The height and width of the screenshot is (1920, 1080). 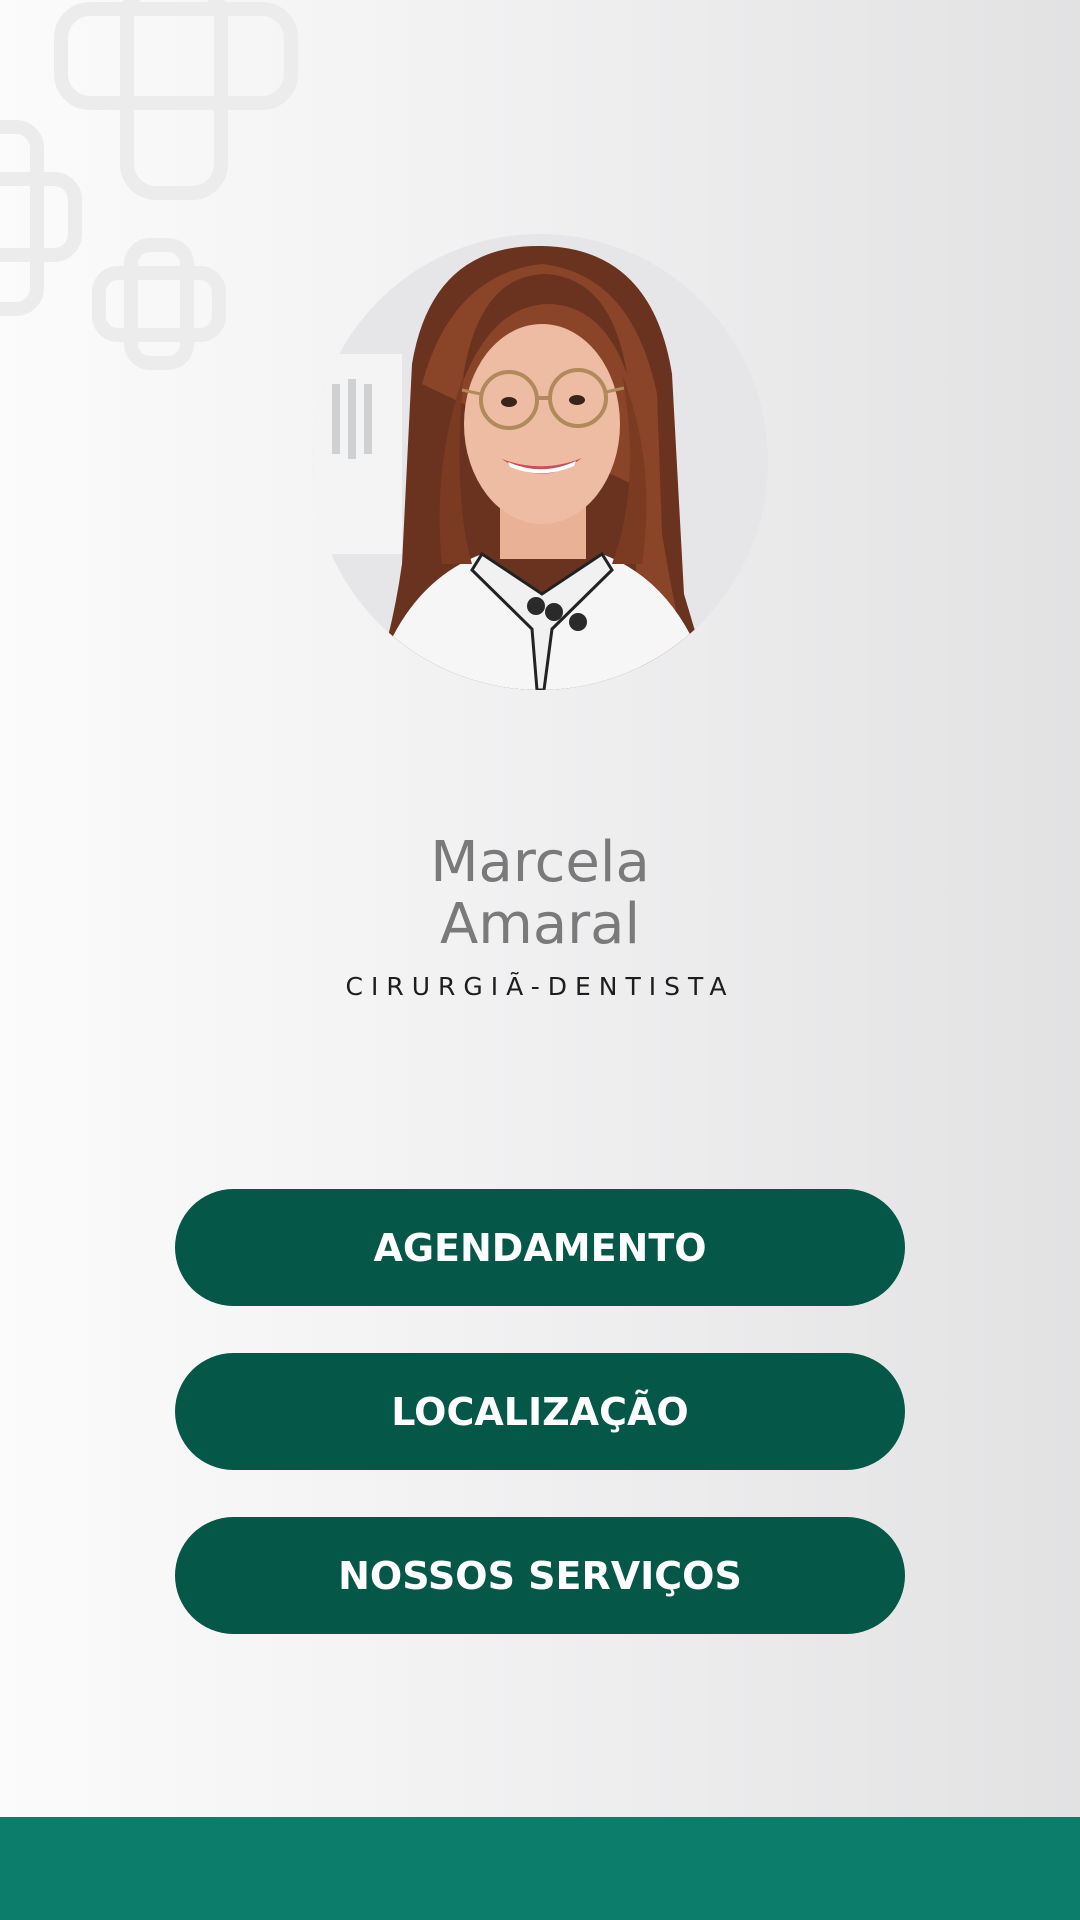 I want to click on profile-name: Marcela Amaral, so click(x=540, y=894).